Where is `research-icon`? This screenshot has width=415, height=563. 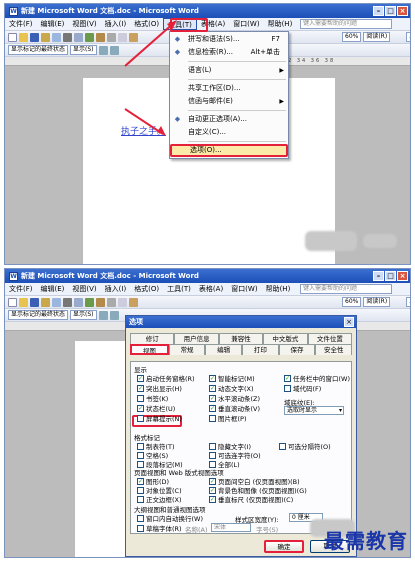
research-icon is located at coordinates (100, 302).